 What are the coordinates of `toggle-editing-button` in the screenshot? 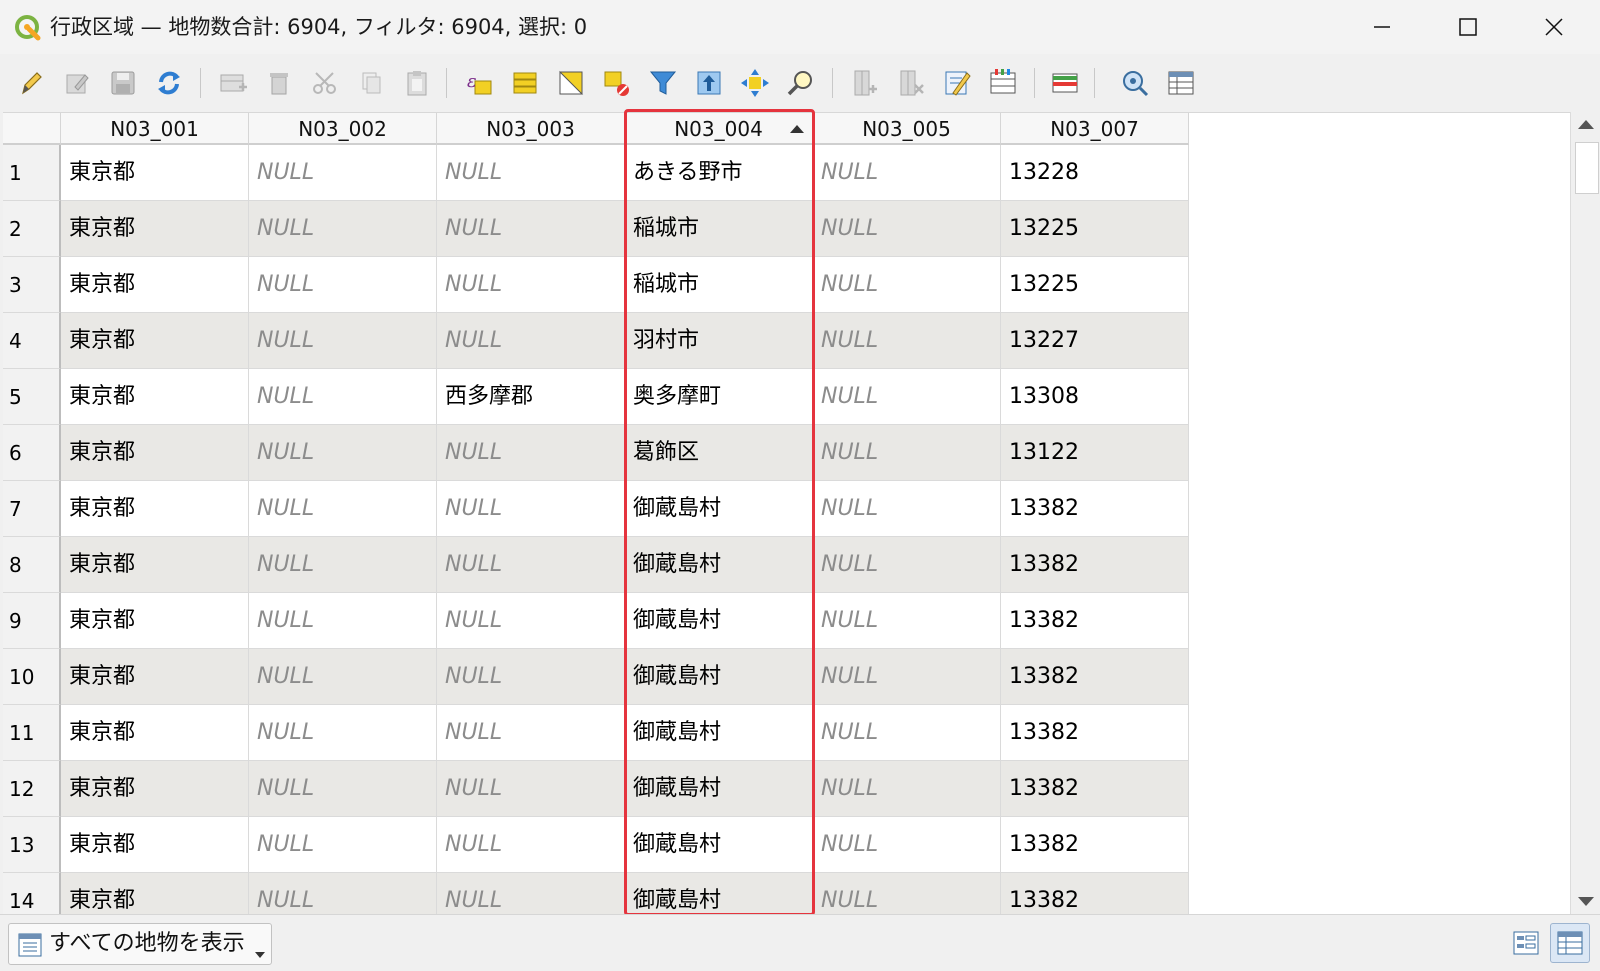 It's located at (31, 83).